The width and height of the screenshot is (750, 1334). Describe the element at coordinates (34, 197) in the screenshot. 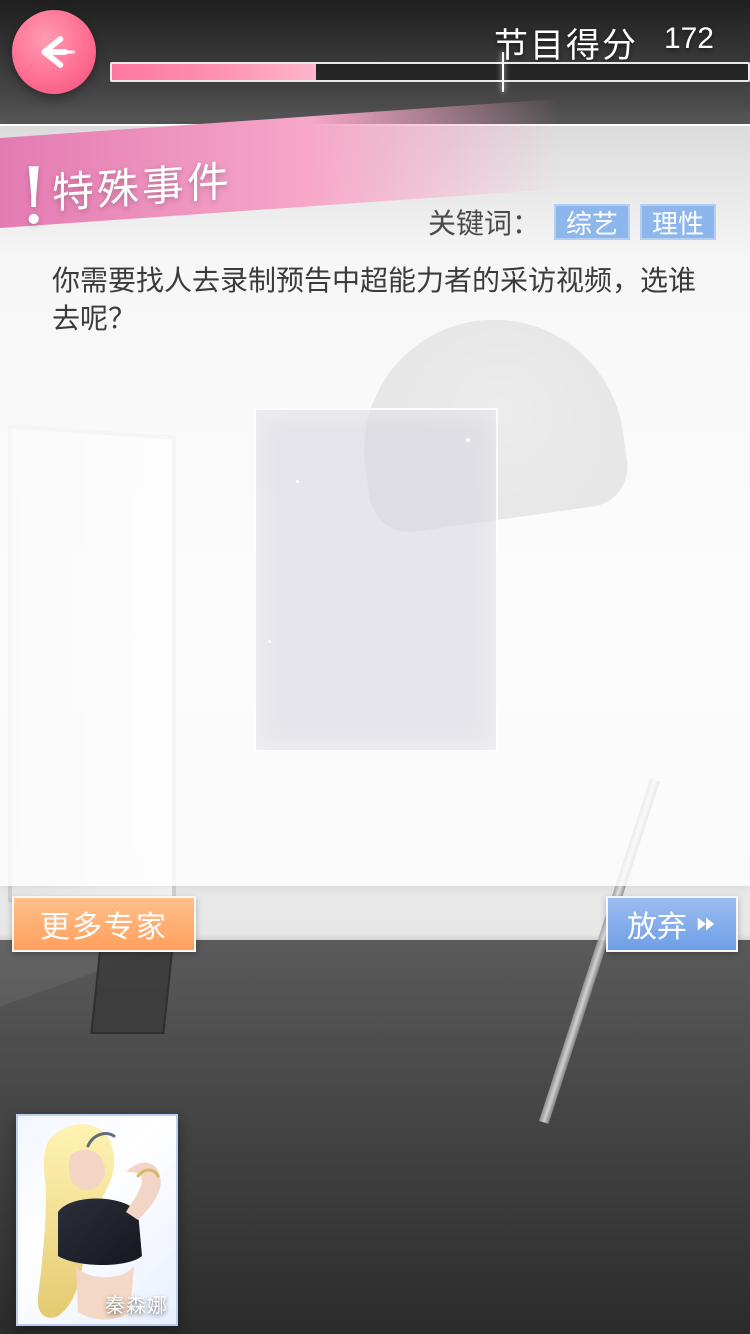

I see `exclamation-icon: !` at that location.